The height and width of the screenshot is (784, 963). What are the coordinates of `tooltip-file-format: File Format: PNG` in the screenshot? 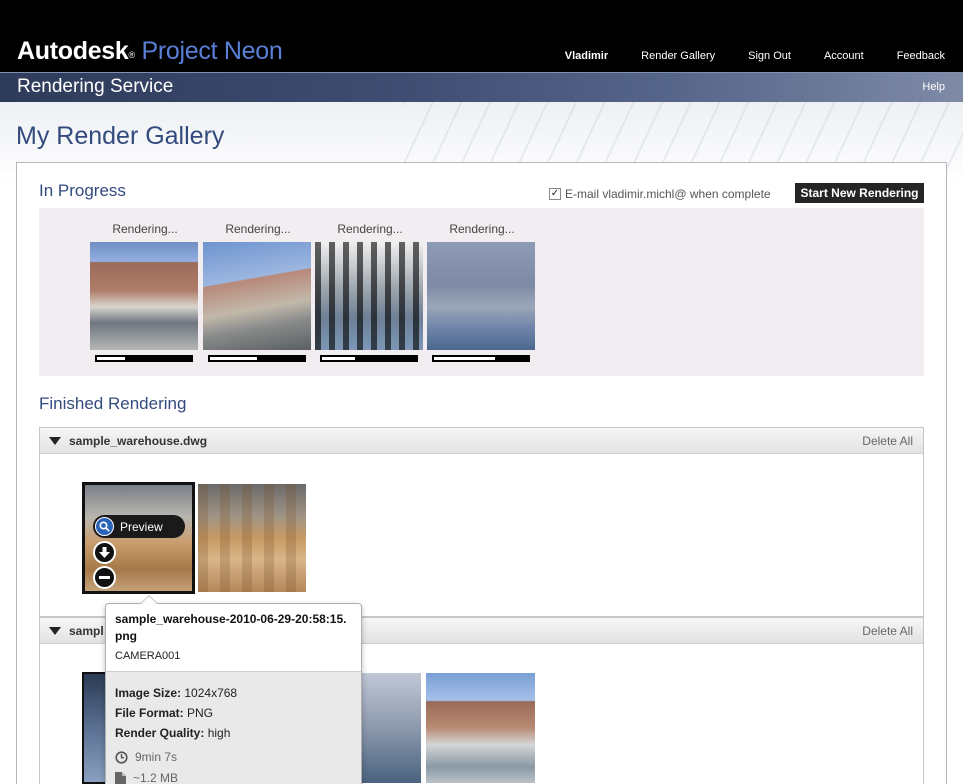 It's located at (164, 713).